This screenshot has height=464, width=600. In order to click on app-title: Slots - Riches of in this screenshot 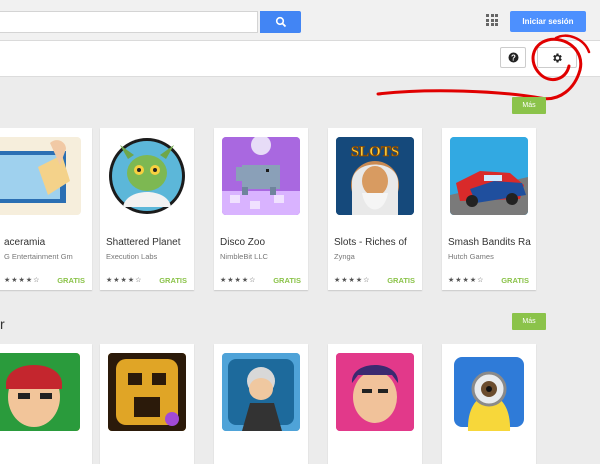, I will do `click(370, 242)`.